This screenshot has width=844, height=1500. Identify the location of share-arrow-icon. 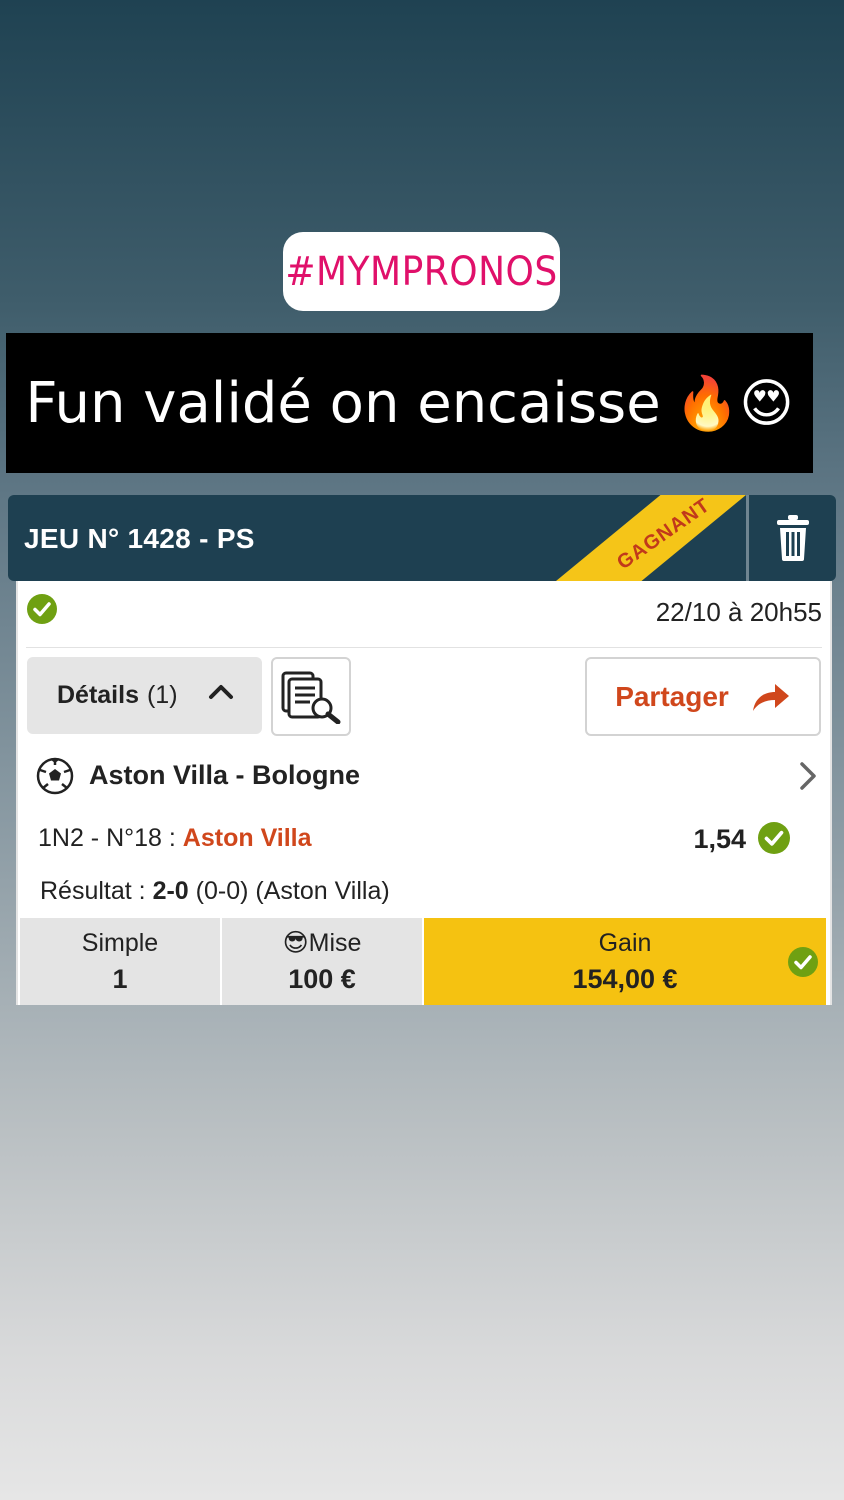
(770, 697).